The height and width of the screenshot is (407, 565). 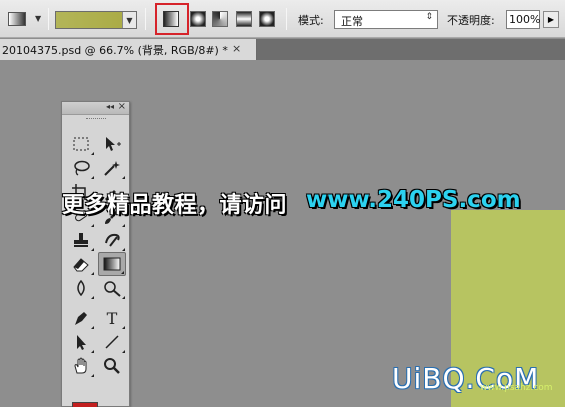 I want to click on mode-value: 正常, so click(x=352, y=21).